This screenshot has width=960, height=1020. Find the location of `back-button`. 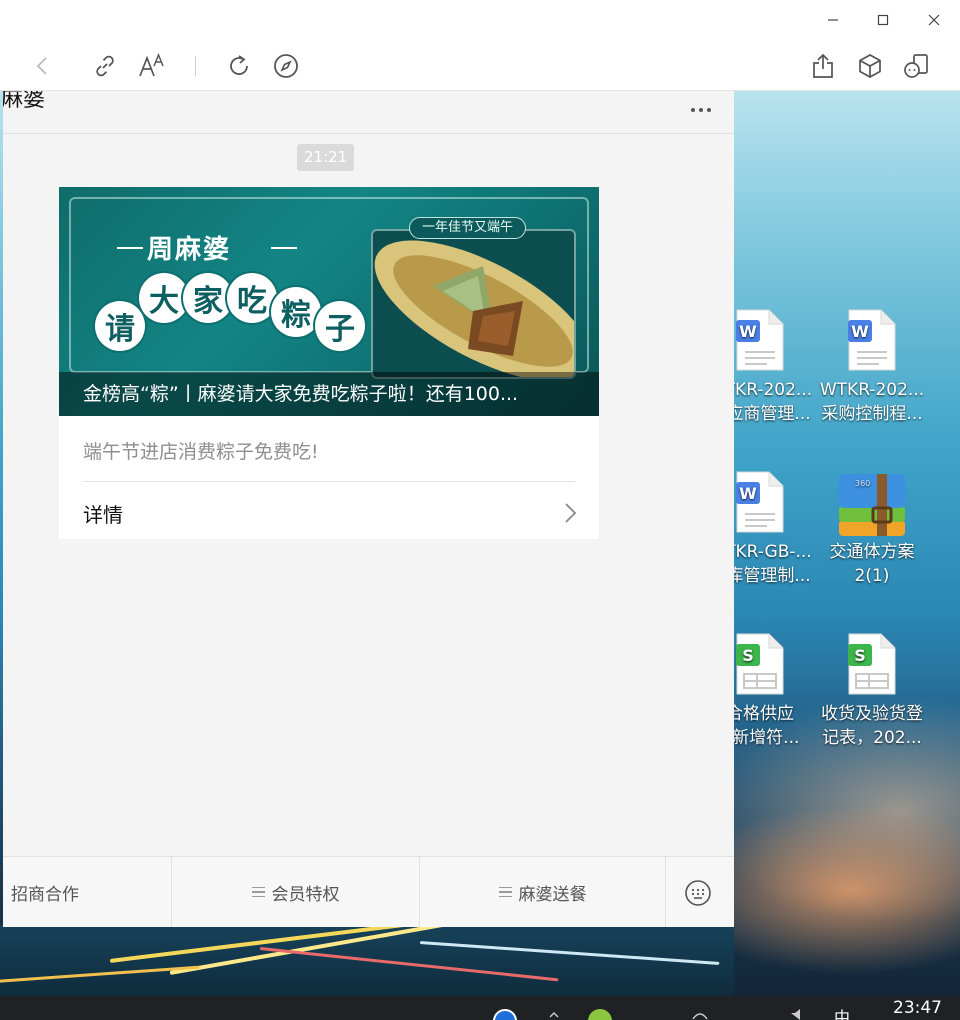

back-button is located at coordinates (43, 66).